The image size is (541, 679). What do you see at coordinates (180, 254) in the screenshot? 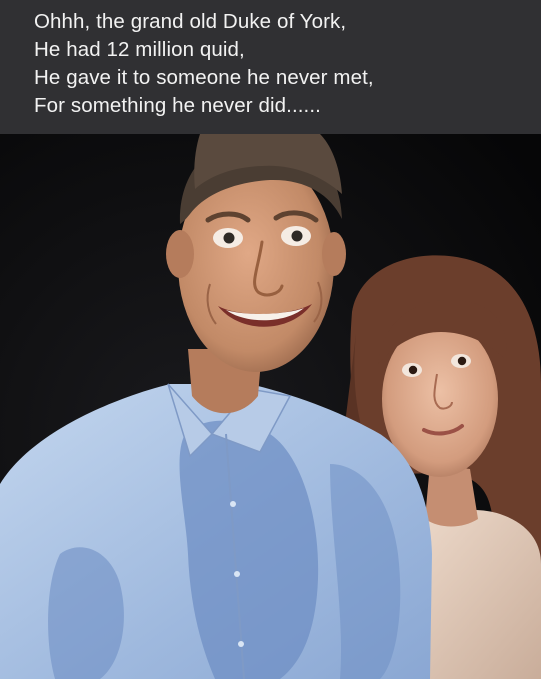
I see `man-ear-left` at bounding box center [180, 254].